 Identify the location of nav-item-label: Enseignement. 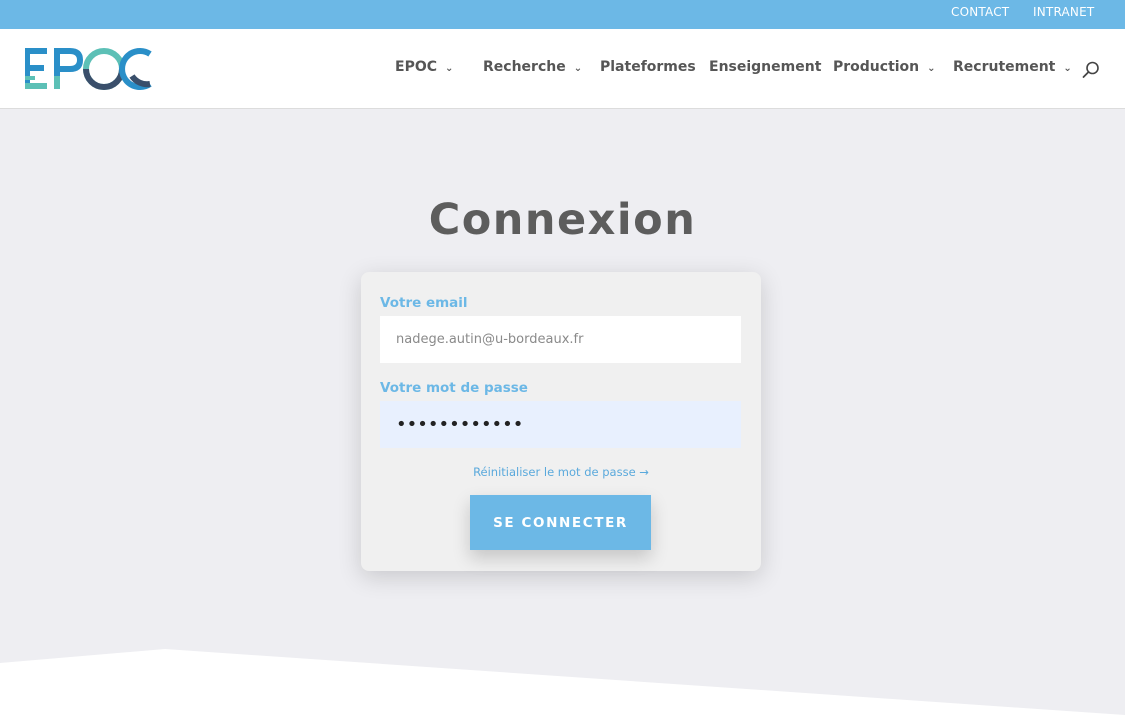
(765, 67).